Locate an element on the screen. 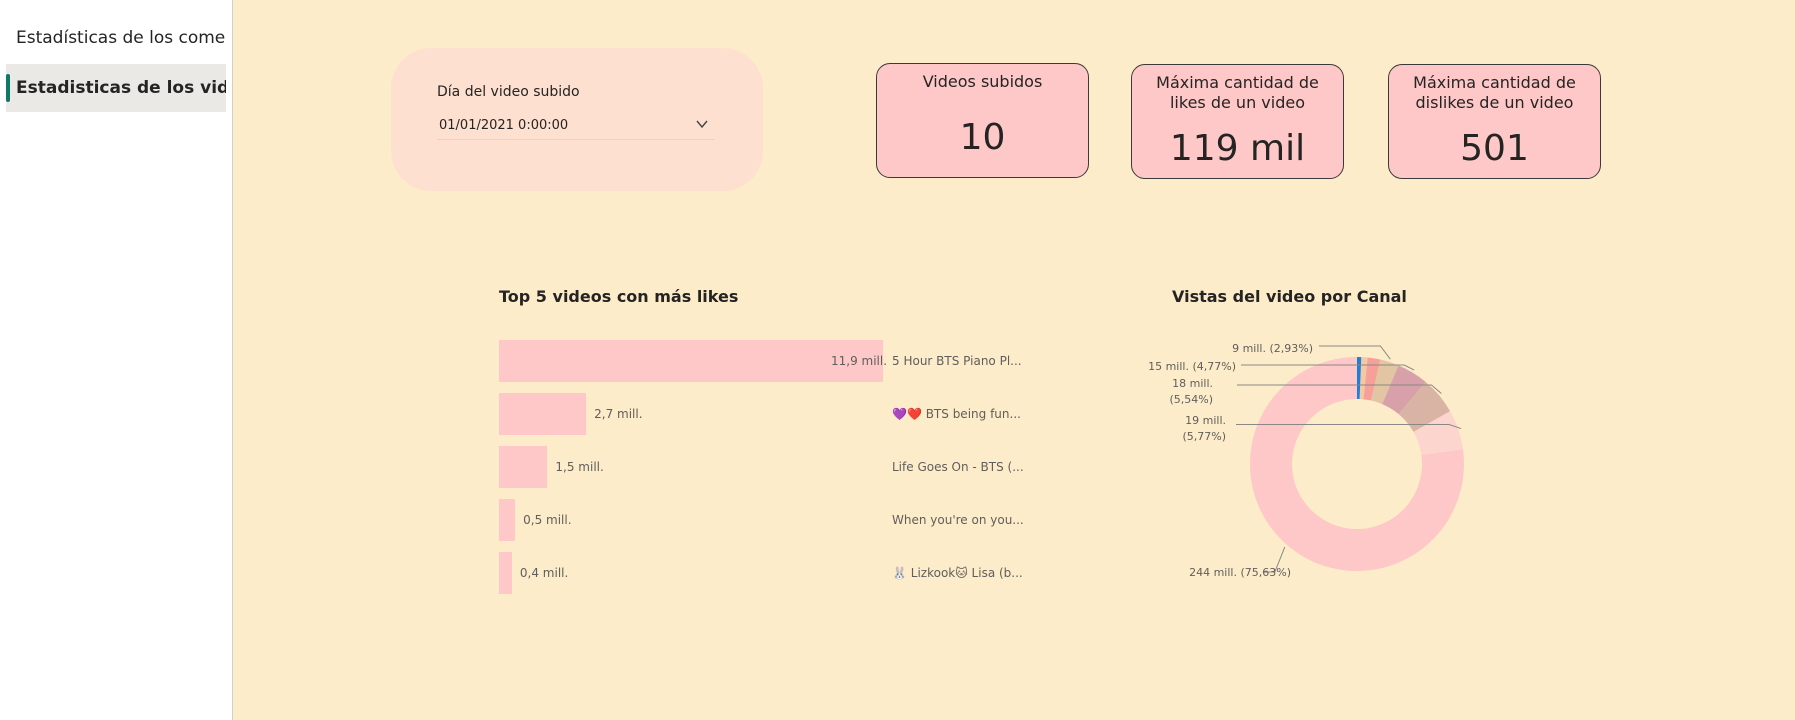  donut-data-label: (5,77%) is located at coordinates (1204, 436).